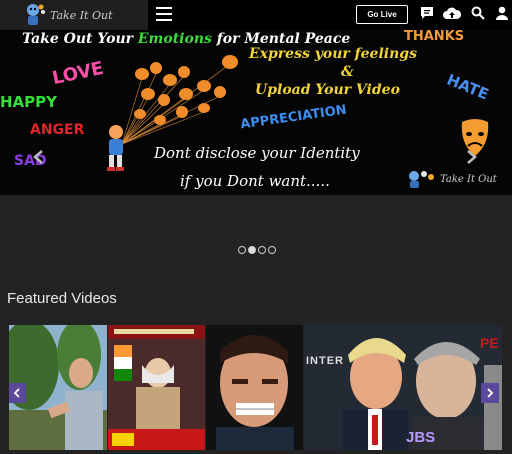  Describe the element at coordinates (39, 157) in the screenshot. I see `carousel-prev-icon` at that location.